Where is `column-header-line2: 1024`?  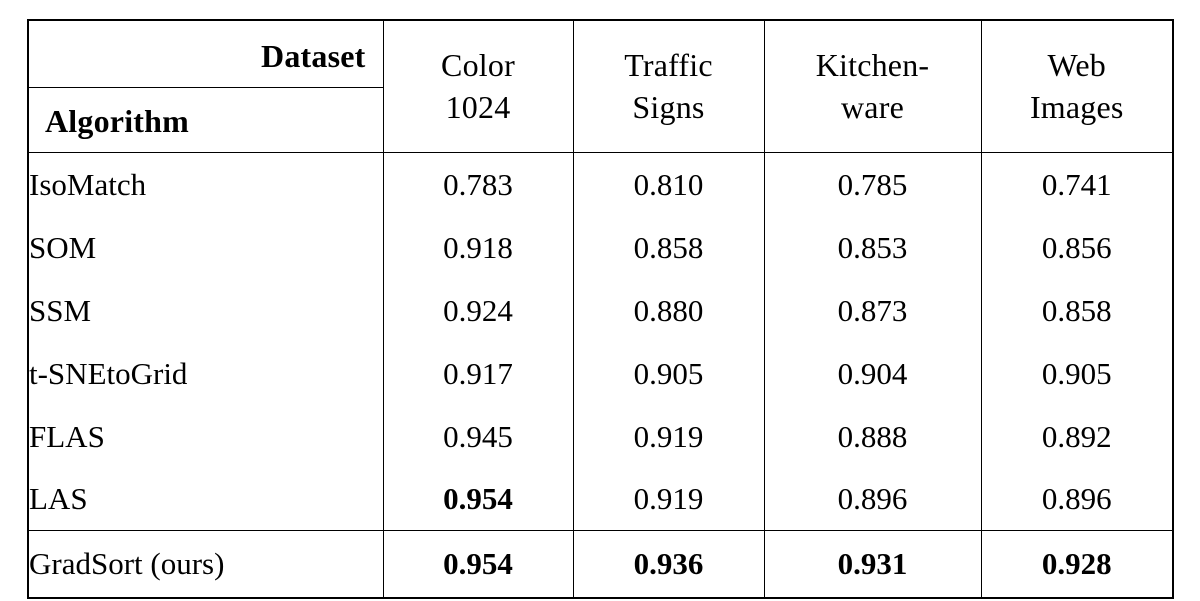
column-header-line2: 1024 is located at coordinates (478, 106).